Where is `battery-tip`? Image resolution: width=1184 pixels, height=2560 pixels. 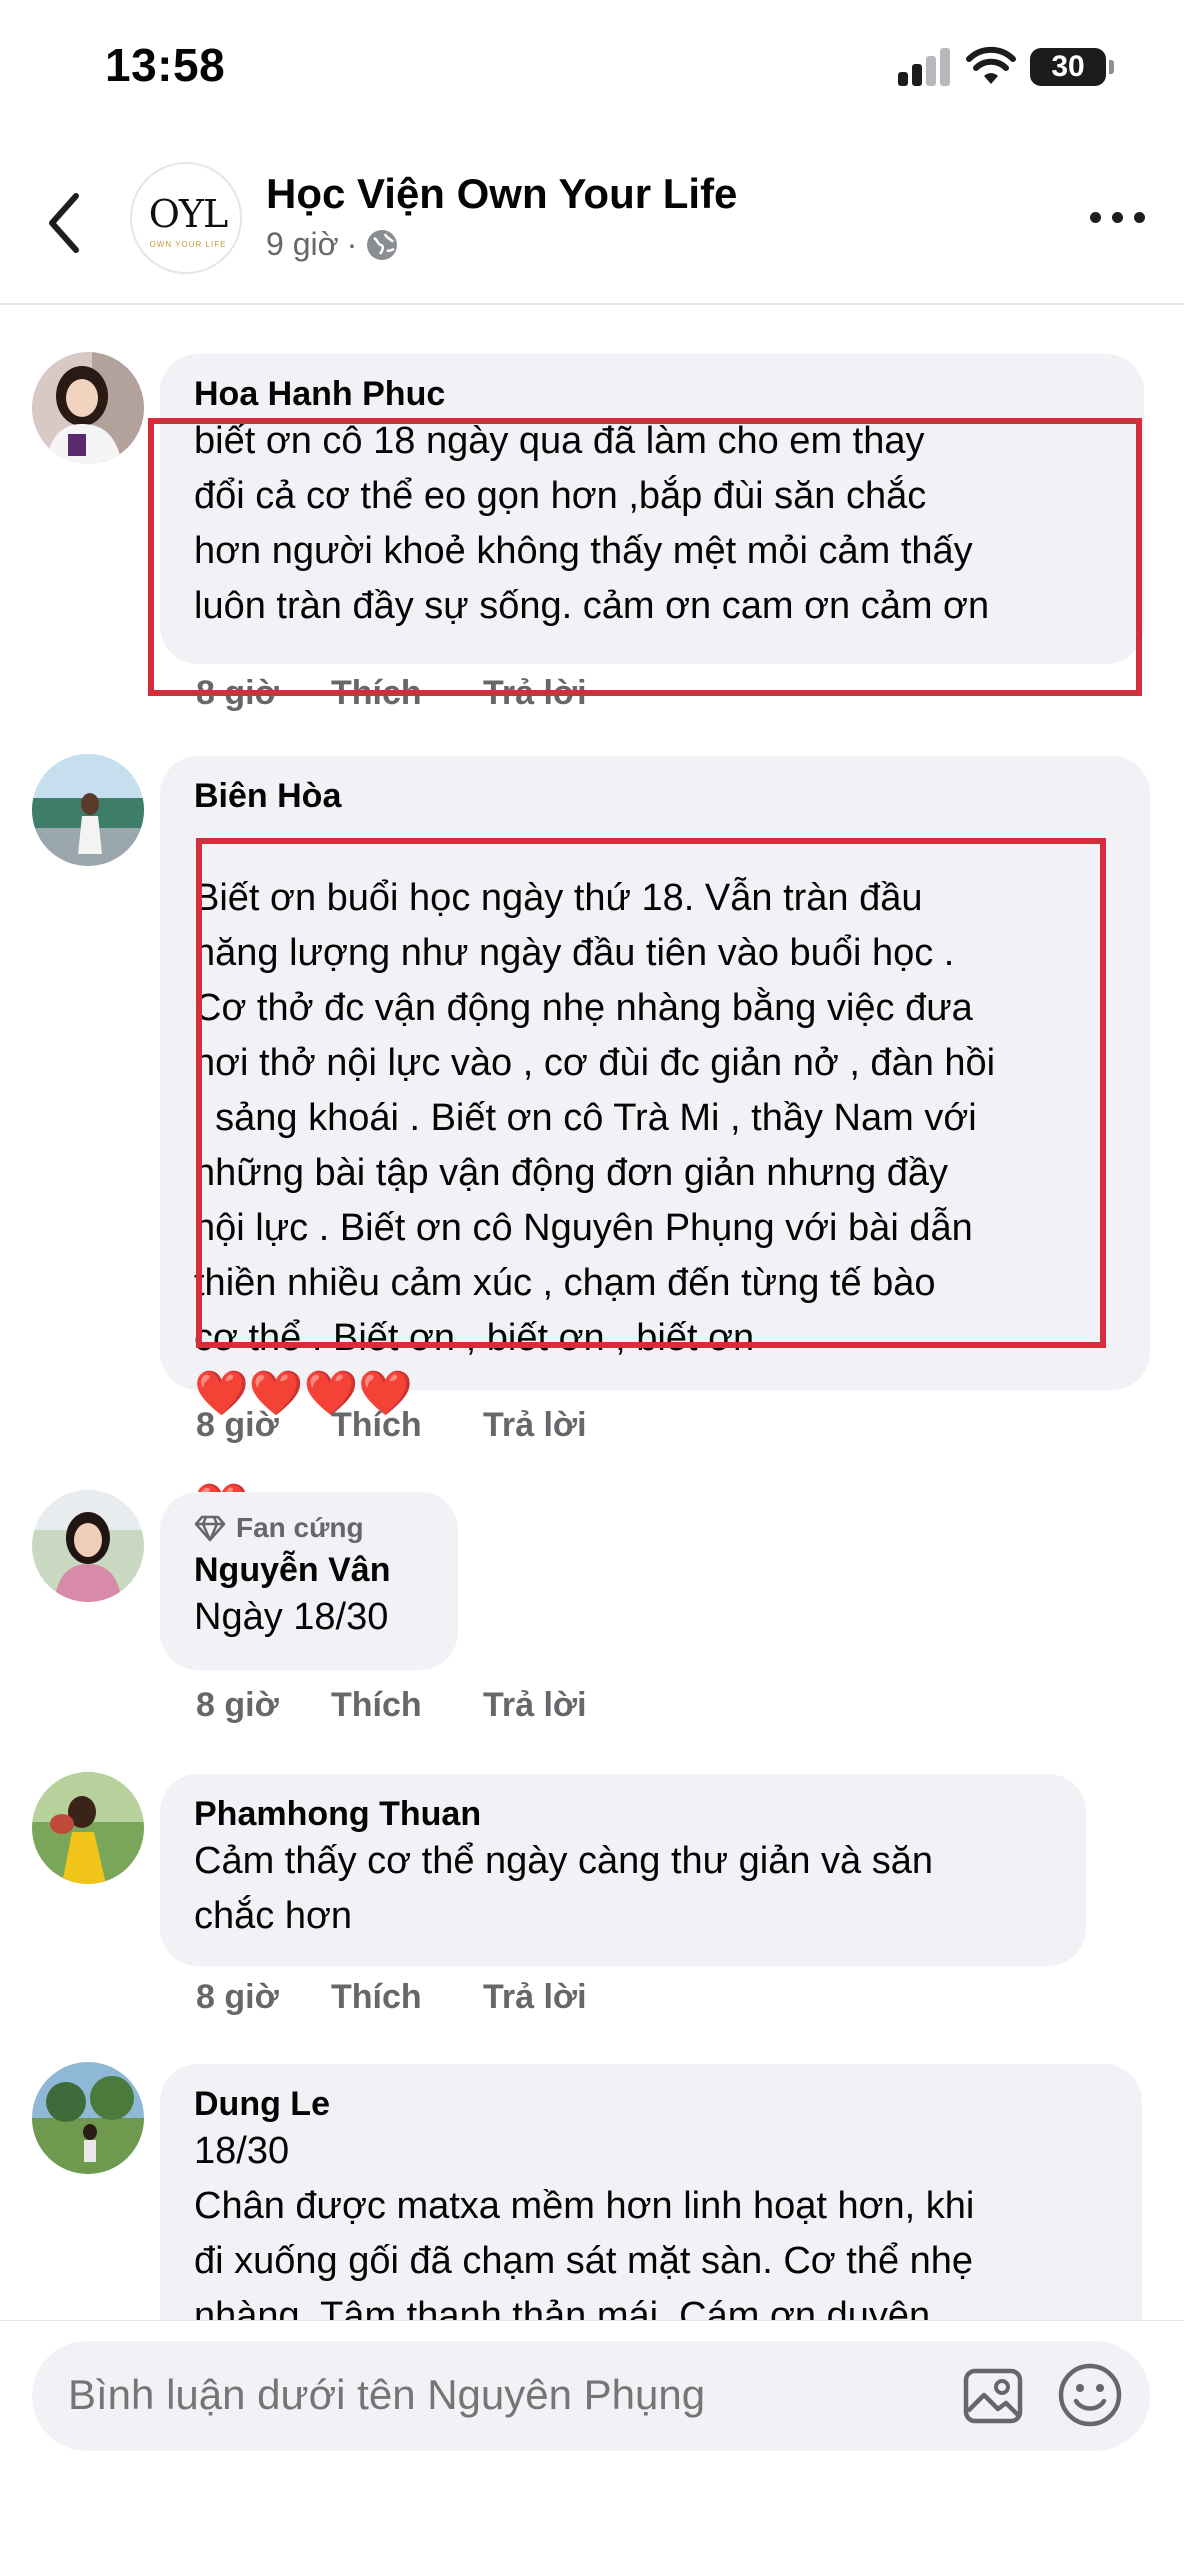 battery-tip is located at coordinates (1111, 67).